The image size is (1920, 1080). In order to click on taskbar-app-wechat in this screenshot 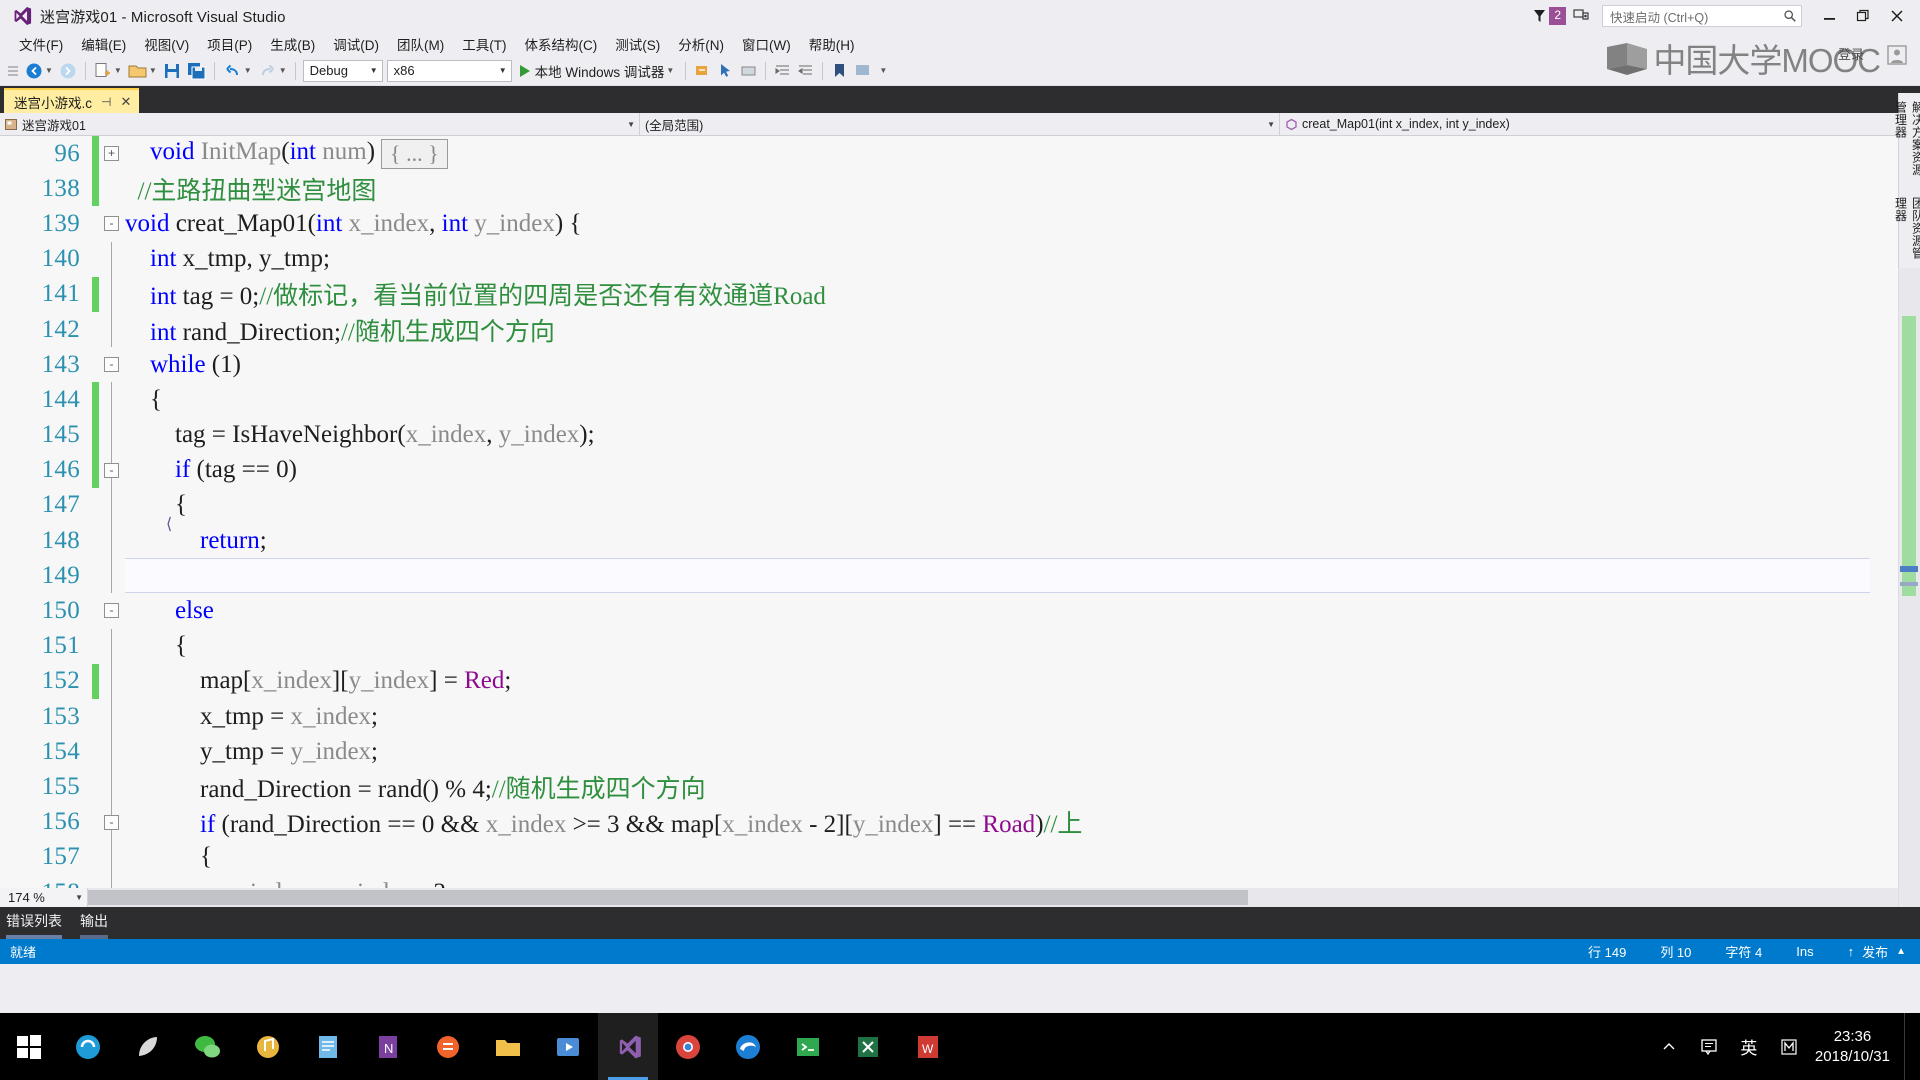, I will do `click(208, 1046)`.